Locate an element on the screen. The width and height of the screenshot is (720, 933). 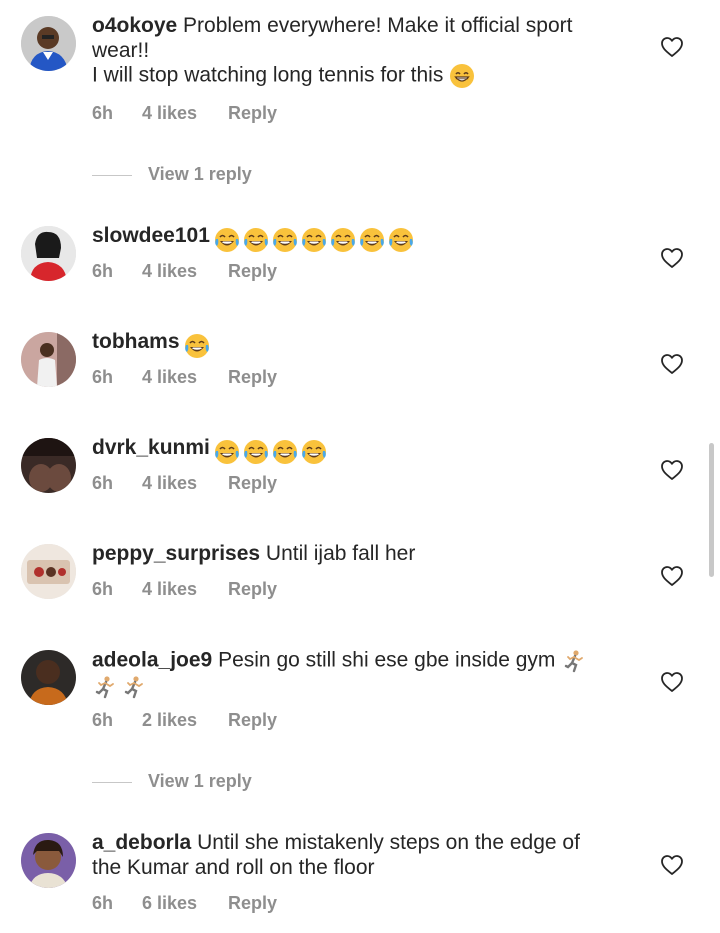
comment-username: adeola_joe9 is located at coordinates (152, 660).